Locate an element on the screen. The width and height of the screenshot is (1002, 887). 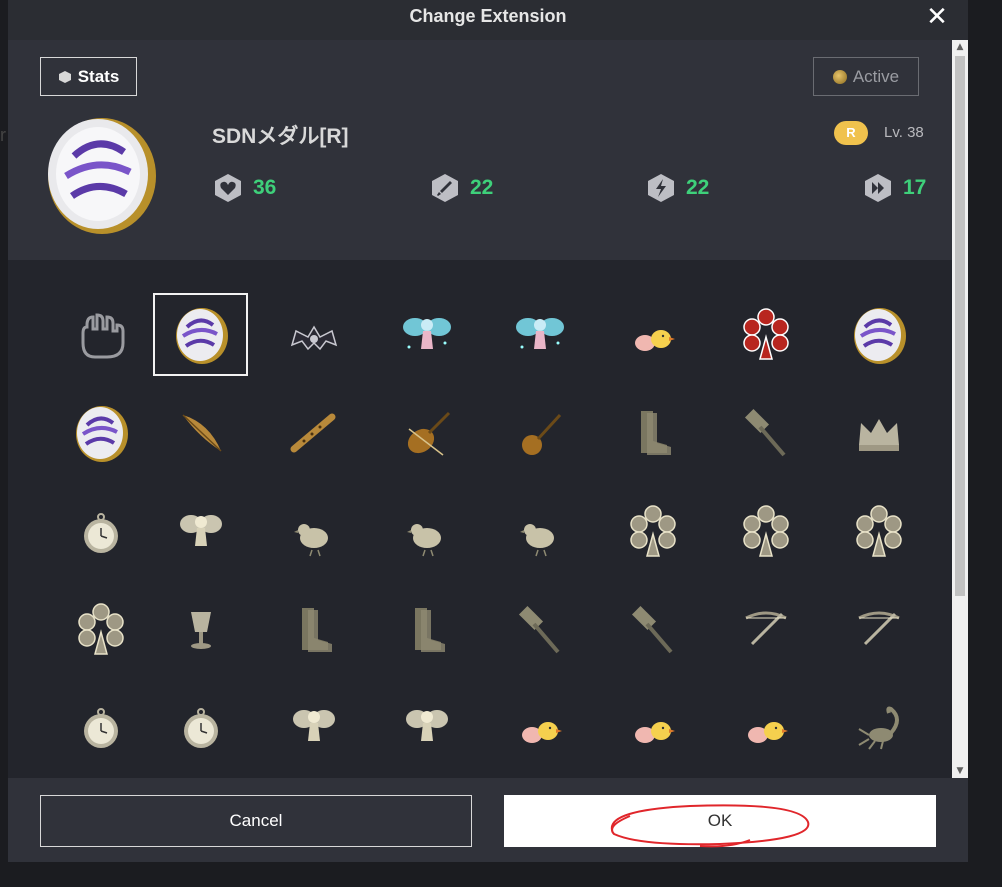
stat-magic: 22 is located at coordinates (677, 188).